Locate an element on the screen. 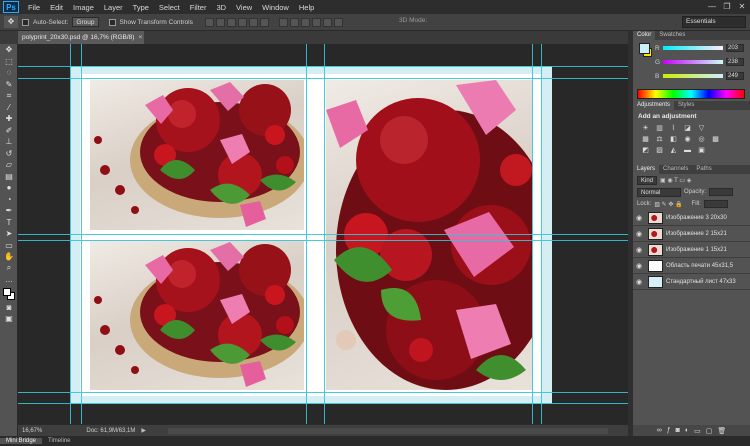  menu-help: Help is located at coordinates (306, 7).